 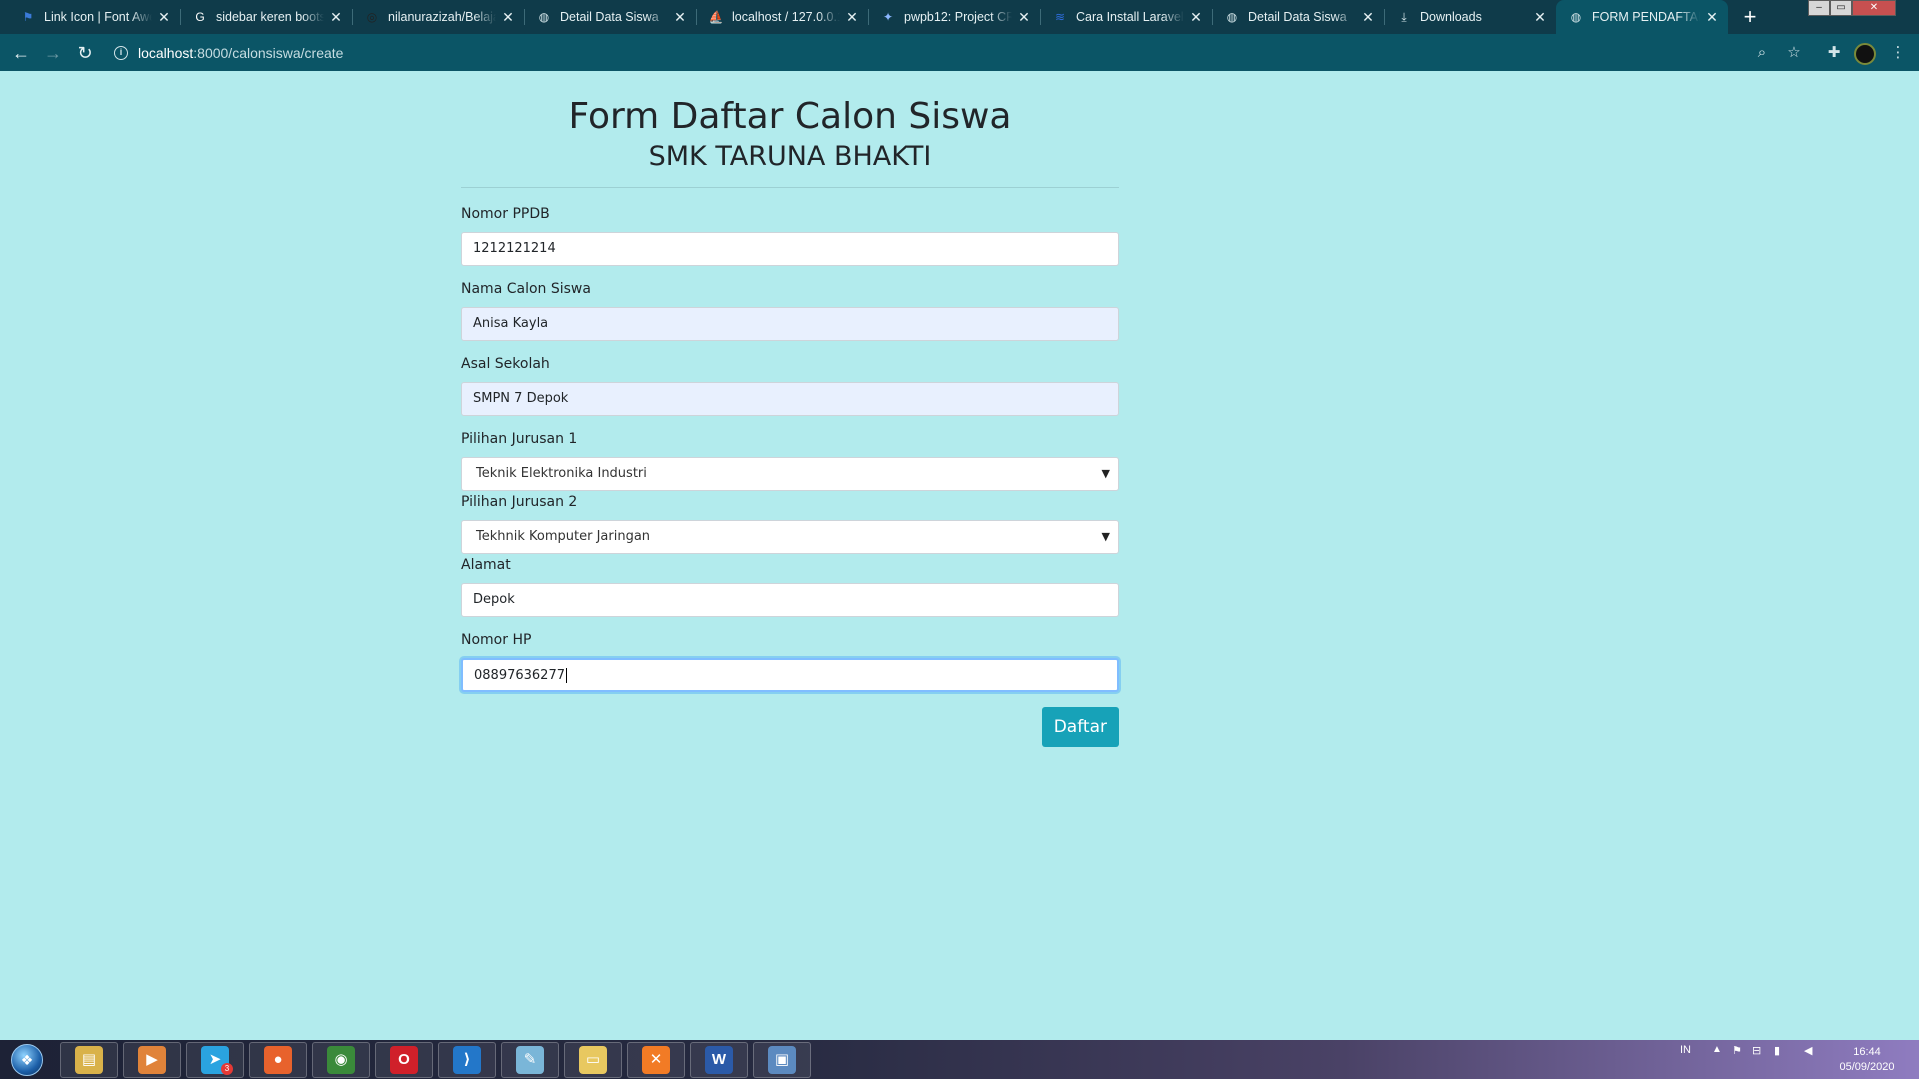 What do you see at coordinates (526, 289) in the screenshot?
I see `nama-label: Nama Calon Siswa` at bounding box center [526, 289].